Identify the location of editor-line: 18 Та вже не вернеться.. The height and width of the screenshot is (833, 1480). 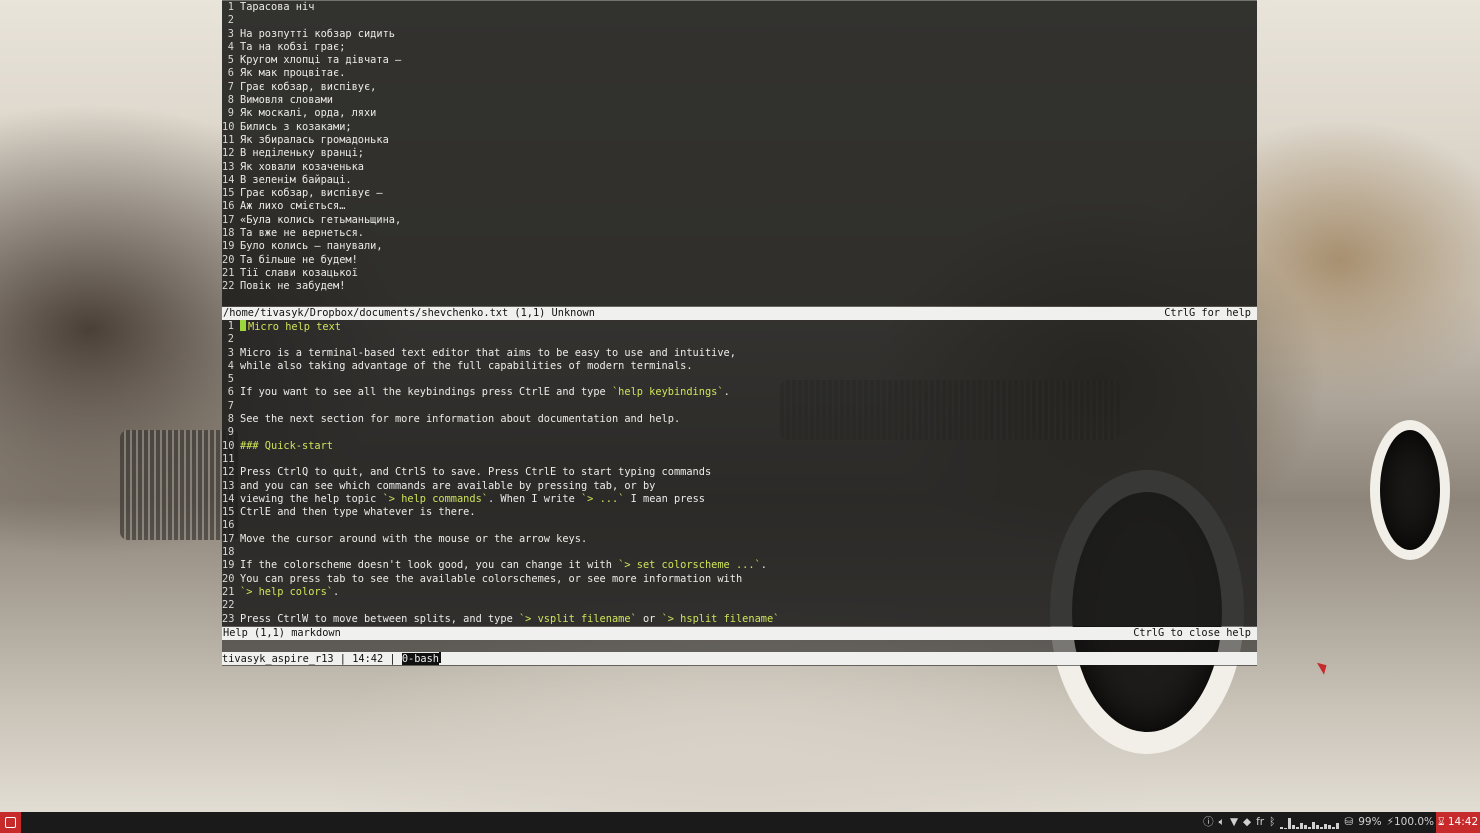
(739, 233).